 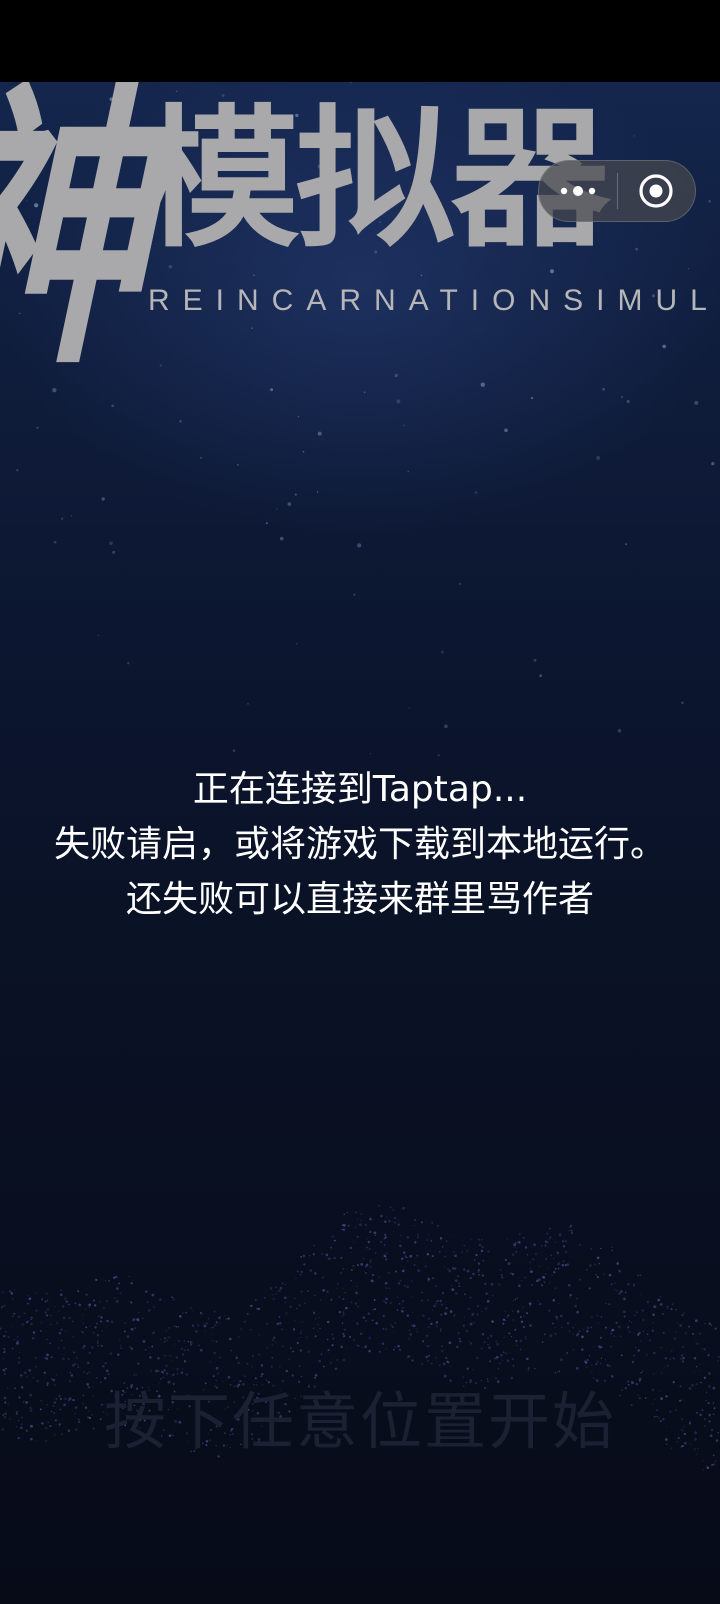 I want to click on more-button, so click(x=578, y=191).